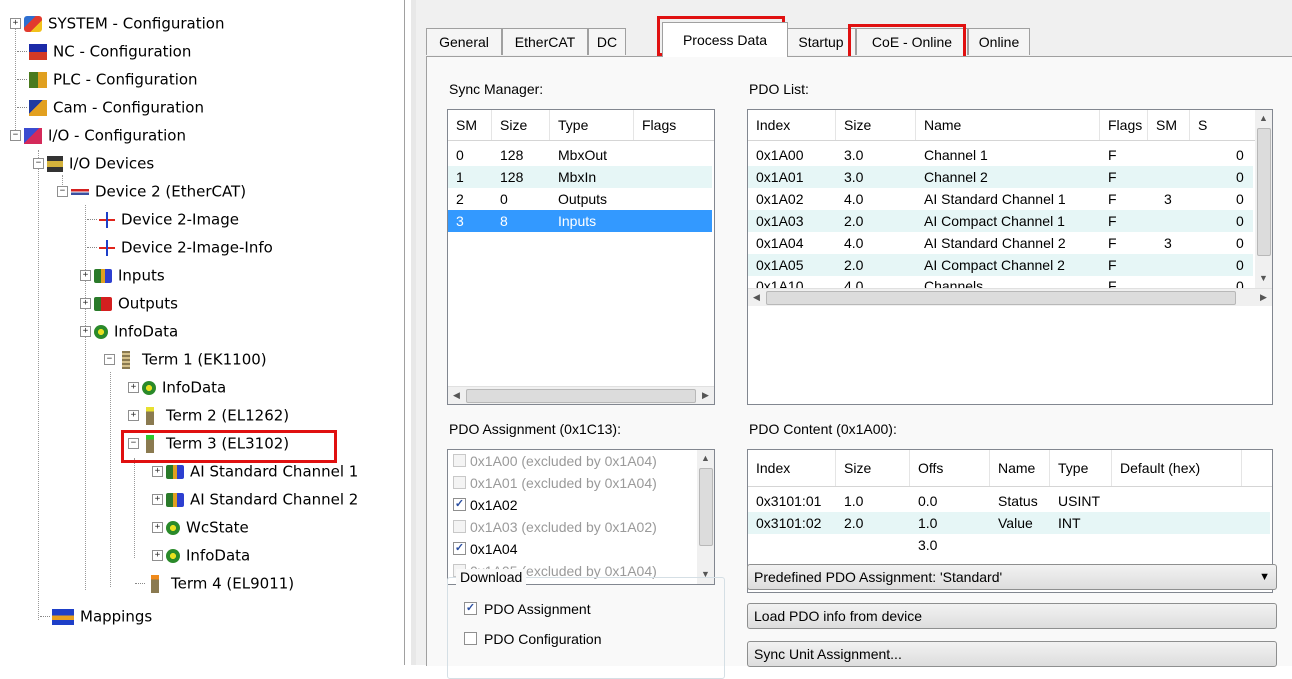  What do you see at coordinates (572, 461) in the screenshot?
I see `pdo-assignment-item: 0x1A00 (excluded by 0x1A04)` at bounding box center [572, 461].